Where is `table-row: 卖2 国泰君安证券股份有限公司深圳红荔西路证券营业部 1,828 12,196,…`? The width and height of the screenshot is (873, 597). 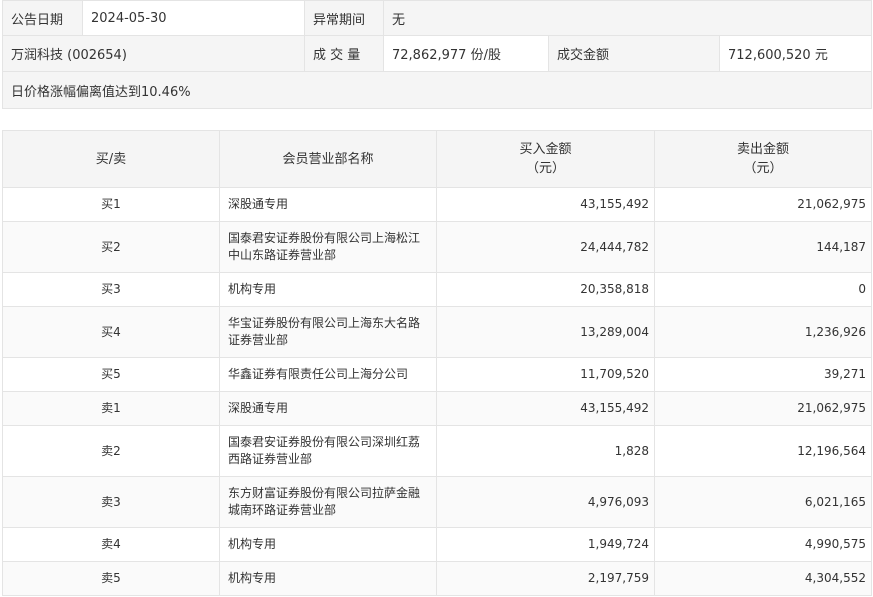
table-row: 卖2 国泰君安证券股份有限公司深圳红荔西路证券营业部 1,828 12,196,… is located at coordinates (437, 451).